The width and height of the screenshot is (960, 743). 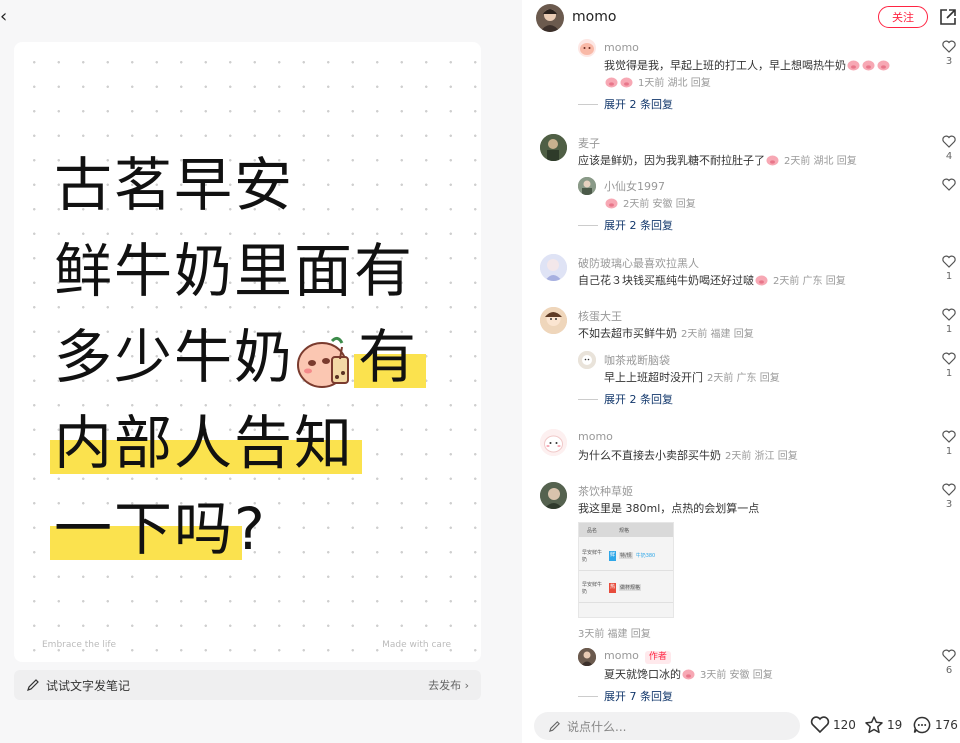 I want to click on like-button, so click(x=949, y=184).